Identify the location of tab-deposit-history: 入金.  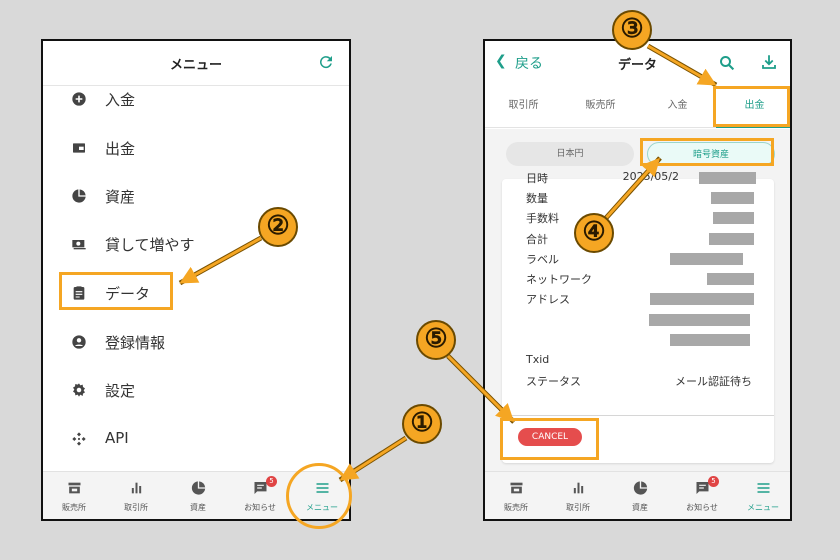
(677, 107).